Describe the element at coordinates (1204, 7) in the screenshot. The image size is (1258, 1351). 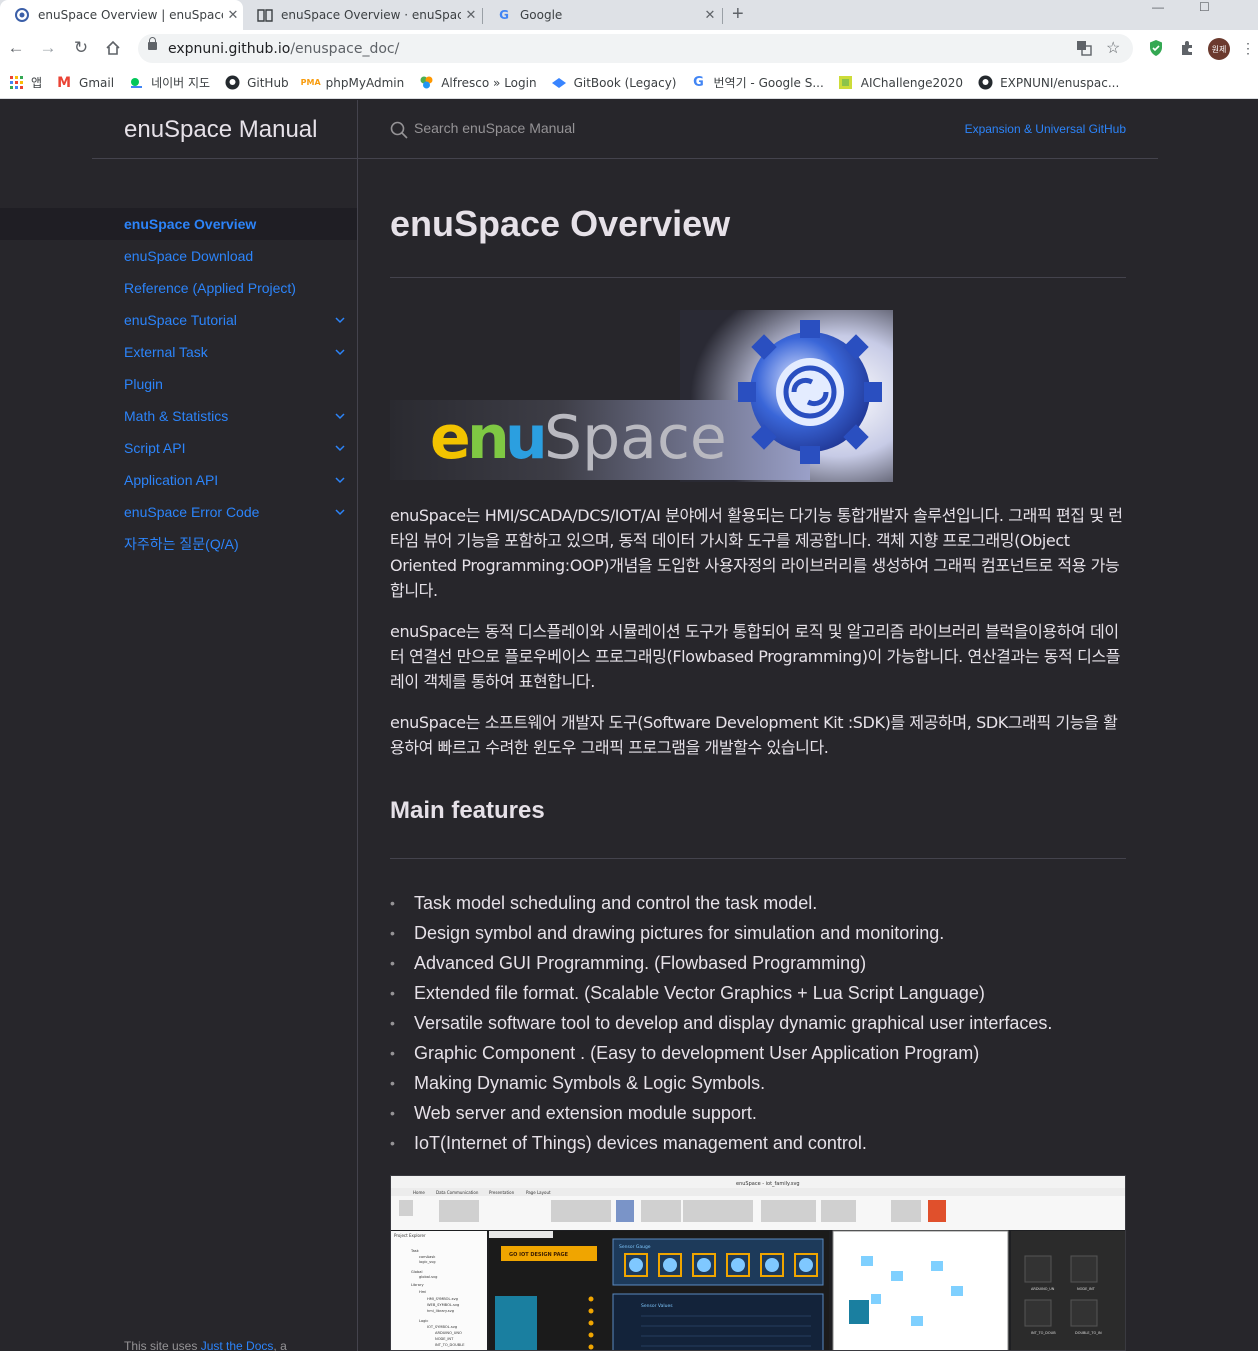
I see `maximize-icon: ☐` at that location.